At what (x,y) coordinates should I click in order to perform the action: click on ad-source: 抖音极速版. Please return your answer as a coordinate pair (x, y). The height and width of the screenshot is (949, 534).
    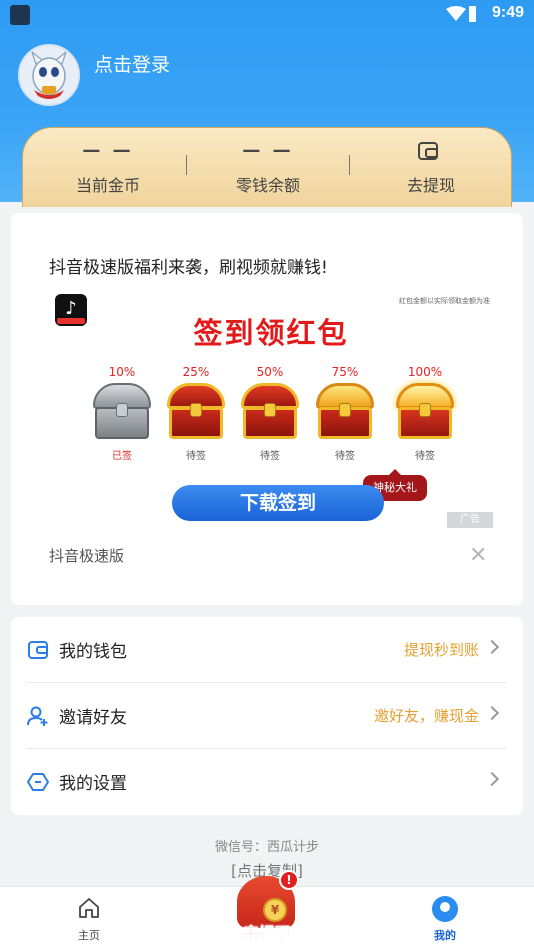
    Looking at the image, I should click on (87, 556).